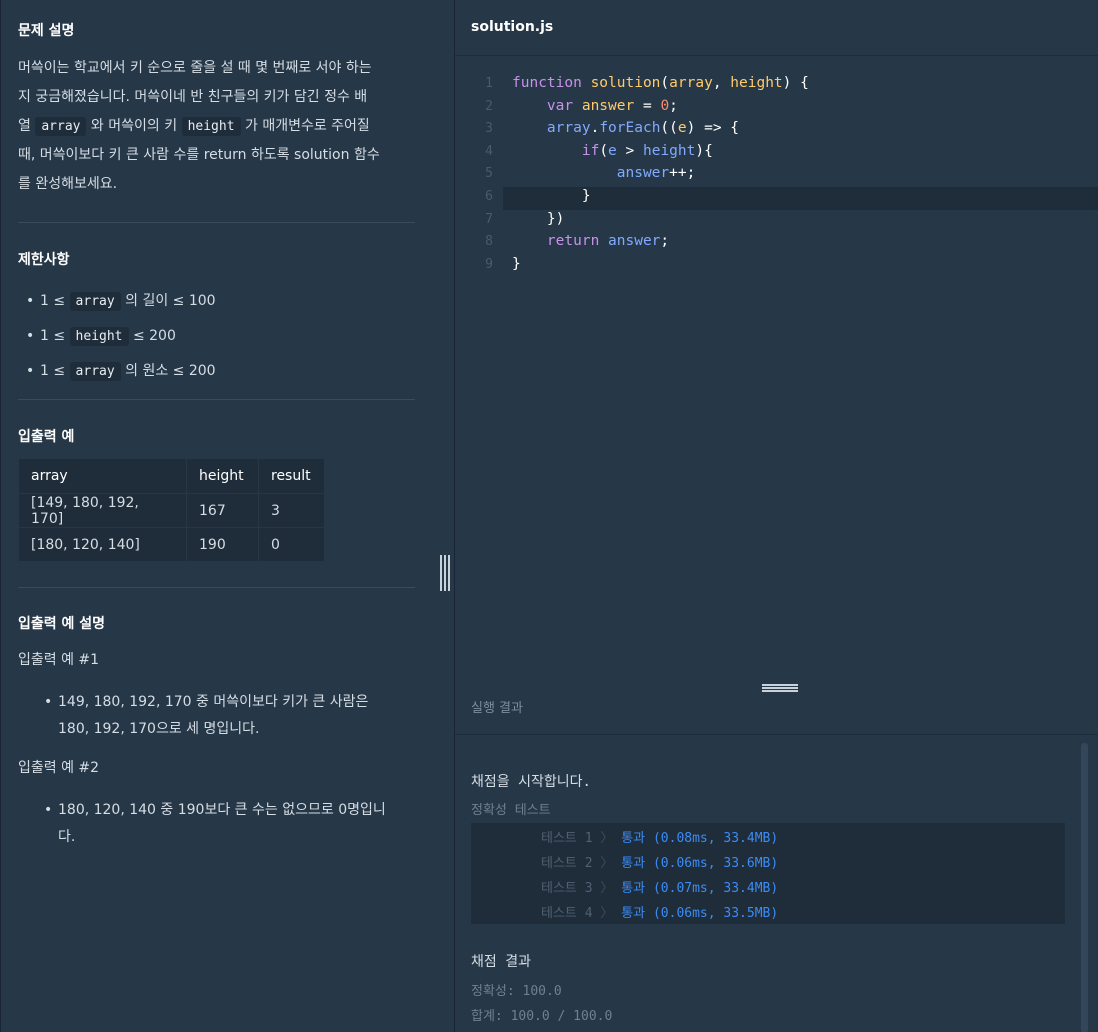  I want to click on problem-section-title: 문제 설명, so click(46, 31).